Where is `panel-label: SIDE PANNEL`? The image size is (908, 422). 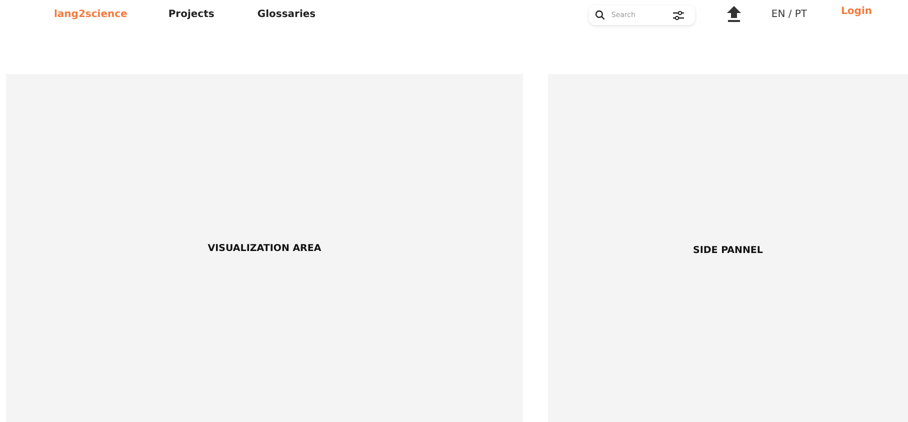
panel-label: SIDE PANNEL is located at coordinates (728, 250).